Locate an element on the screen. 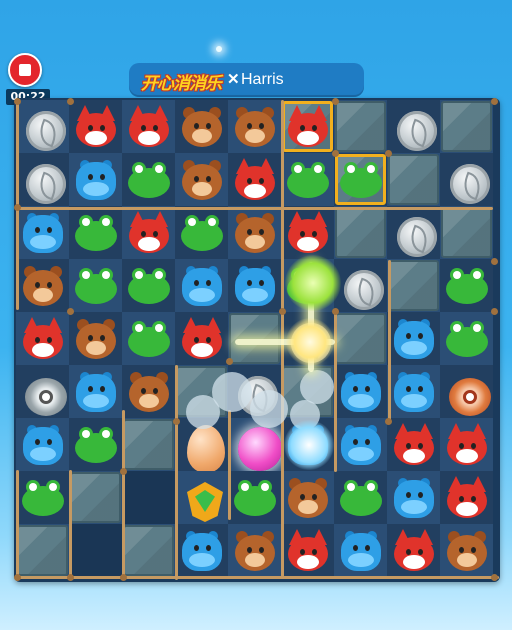  leaf-icon is located at coordinates (419, 133).